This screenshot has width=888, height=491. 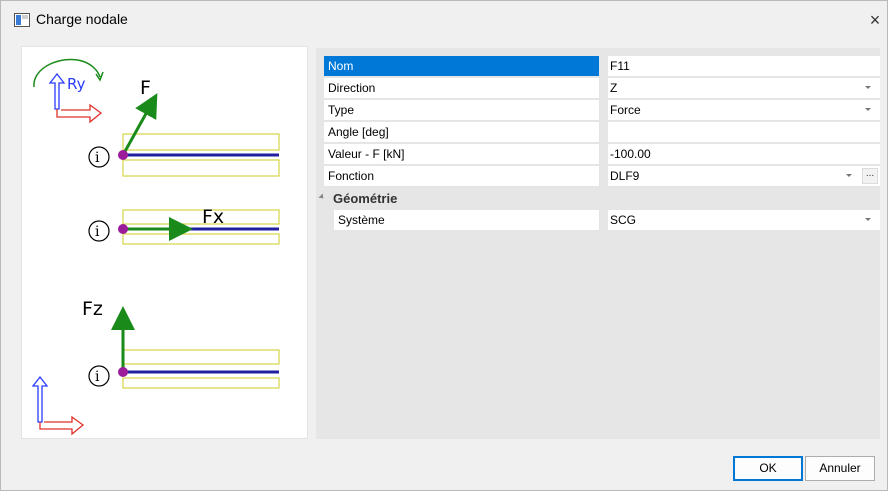 I want to click on property-row-angle: Angle [deg], so click(x=598, y=133).